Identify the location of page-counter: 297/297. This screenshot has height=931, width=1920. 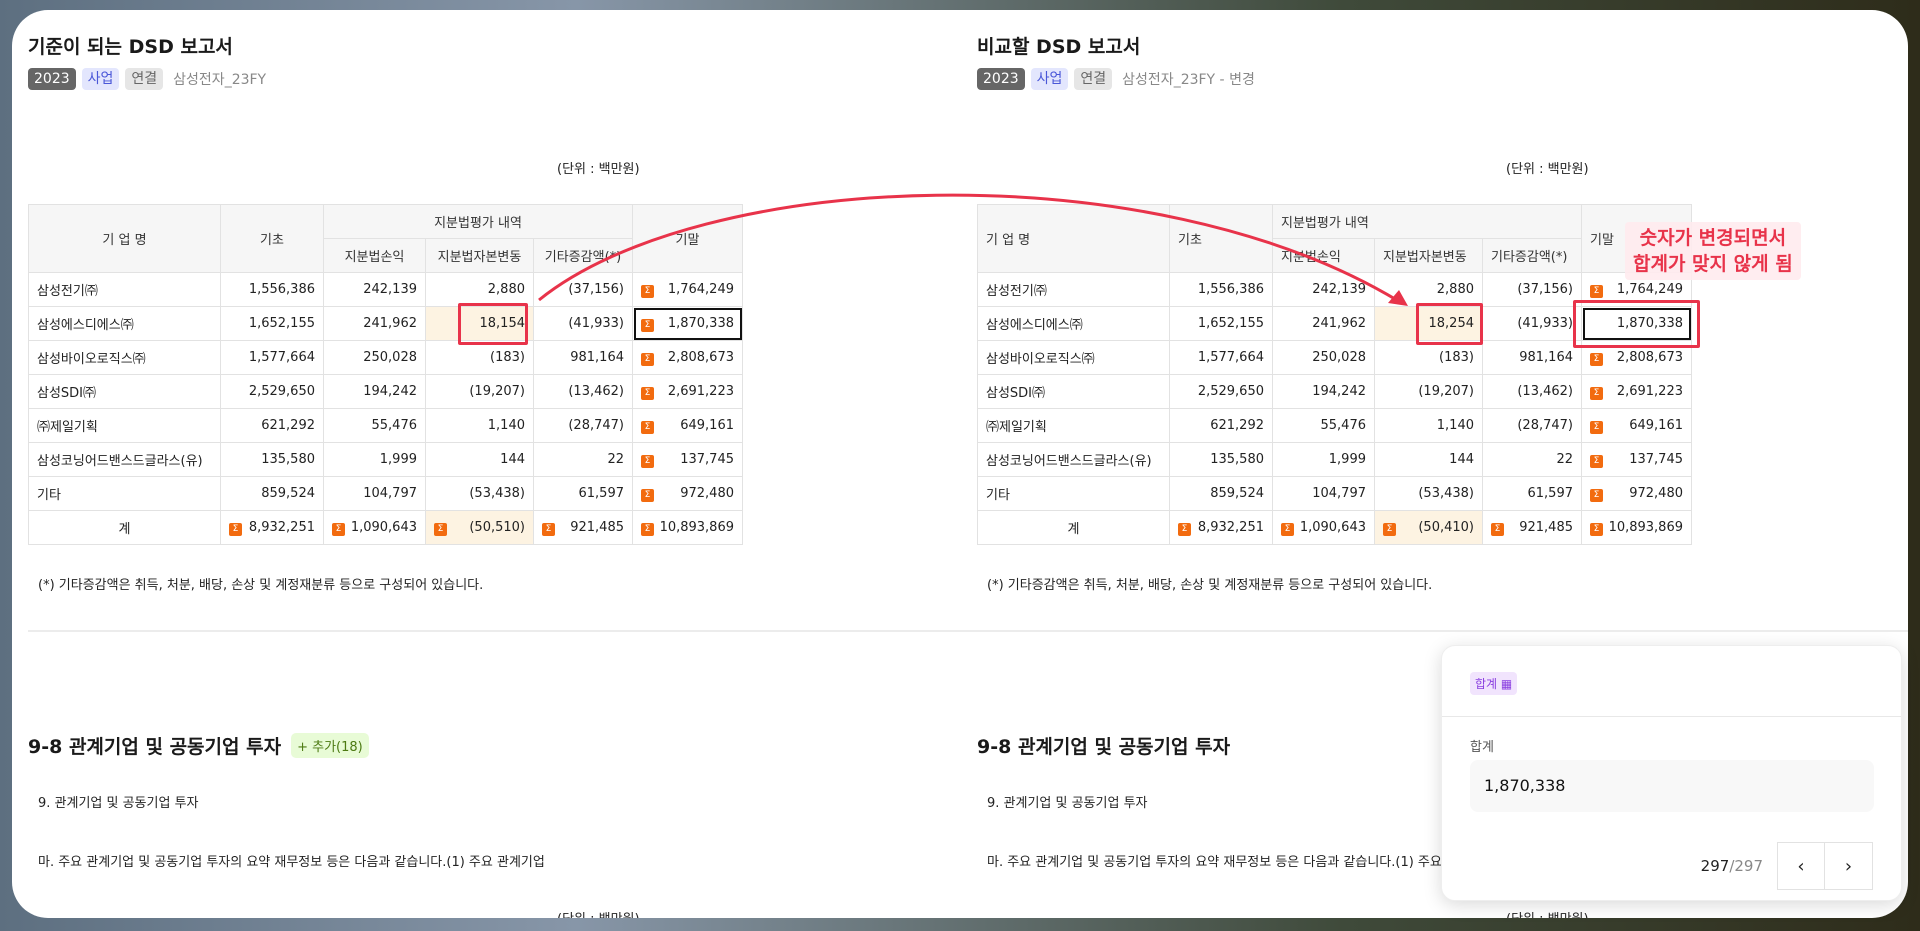
(1732, 866).